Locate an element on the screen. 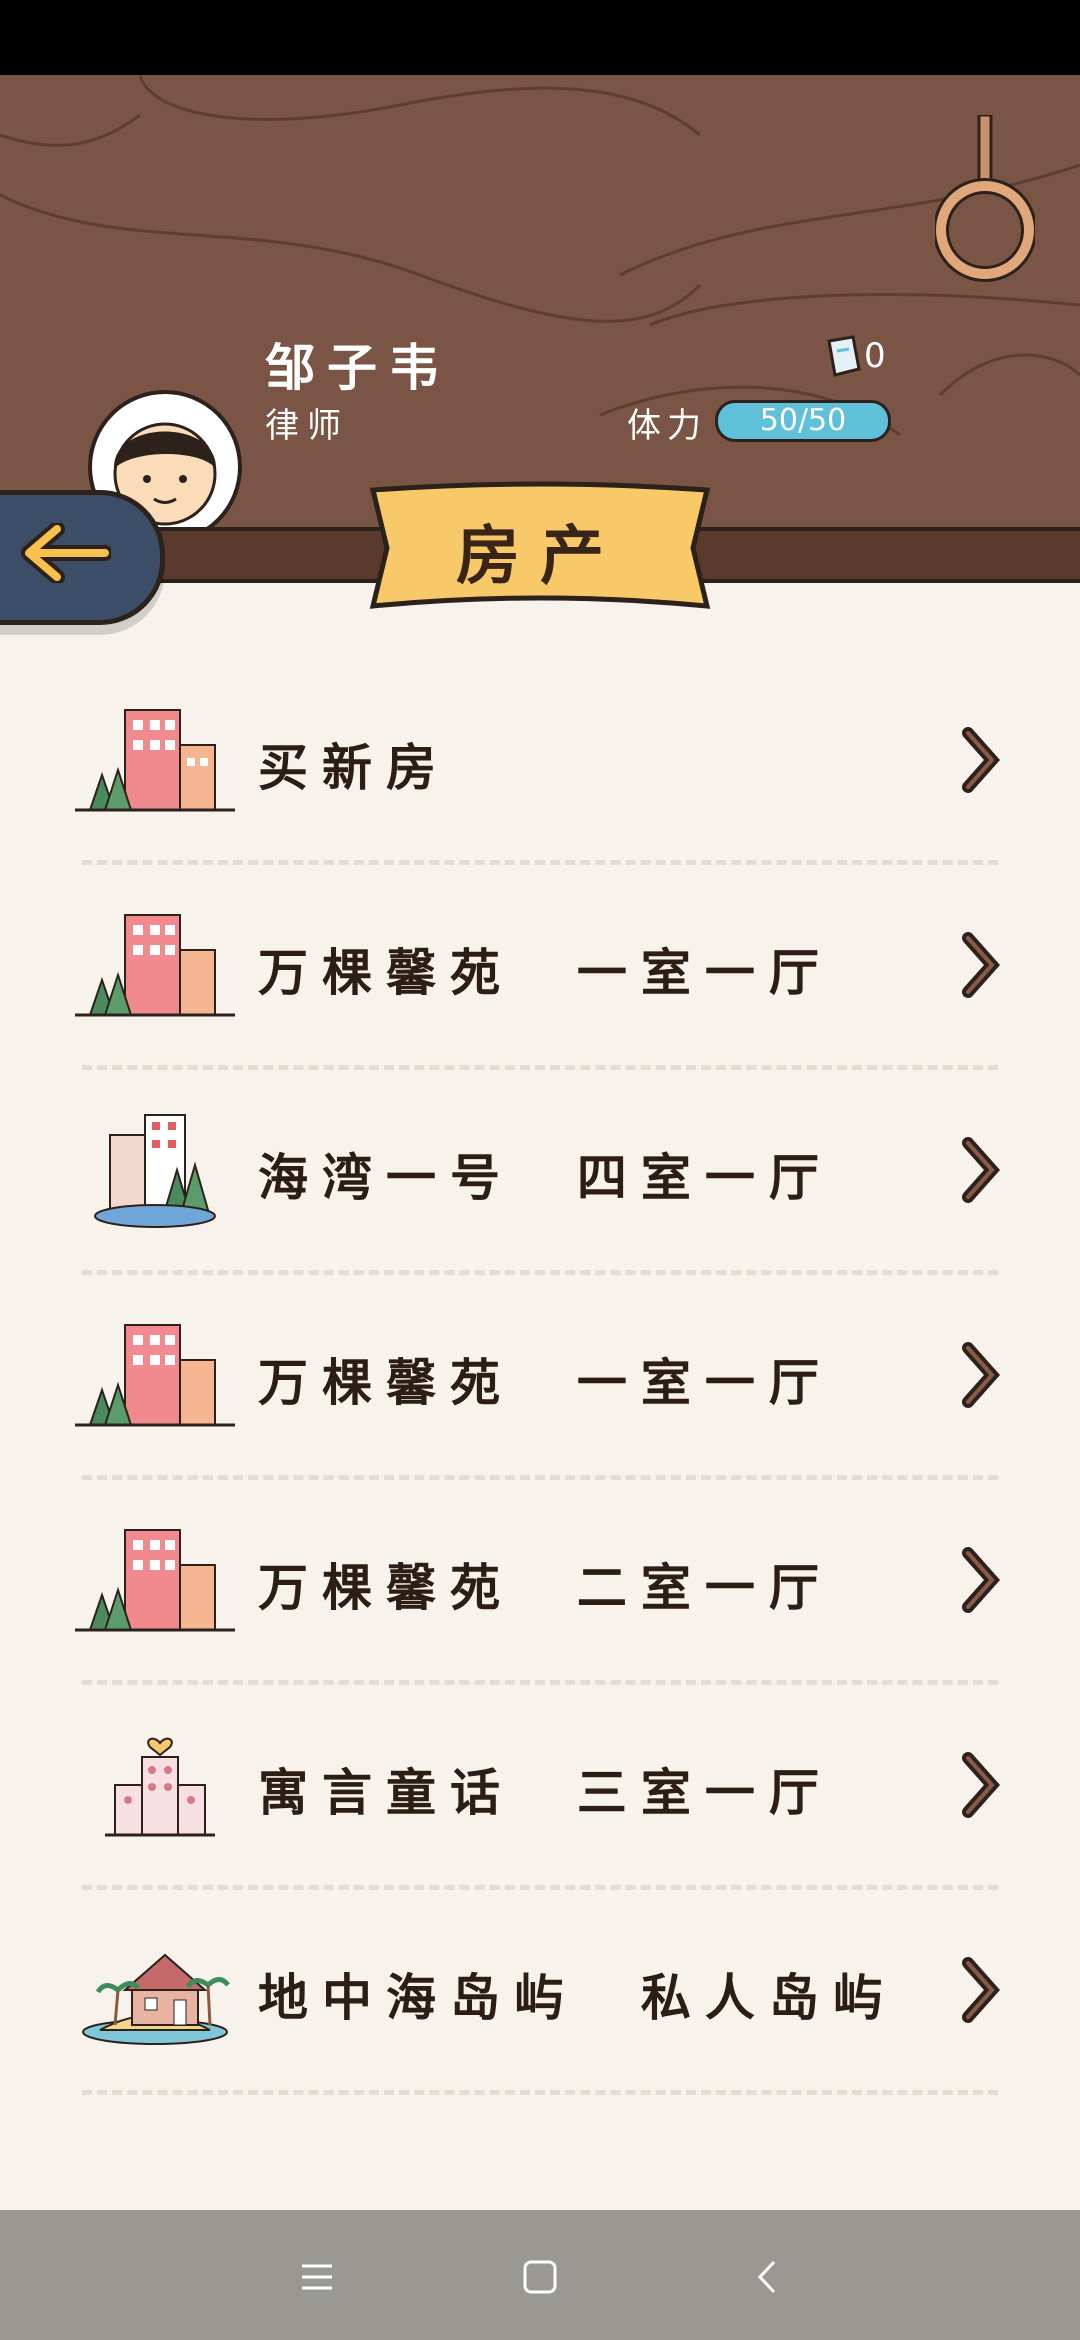 The height and width of the screenshot is (2340, 1080). row-divider is located at coordinates (540, 2092).